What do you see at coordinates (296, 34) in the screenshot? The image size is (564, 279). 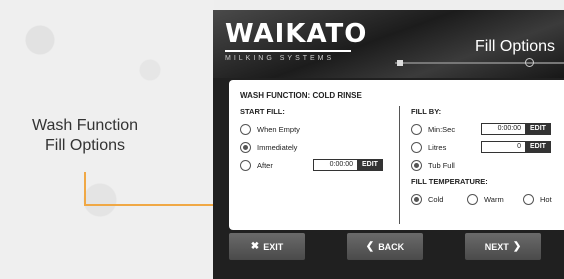 I see `logo-text: WAIKATO` at bounding box center [296, 34].